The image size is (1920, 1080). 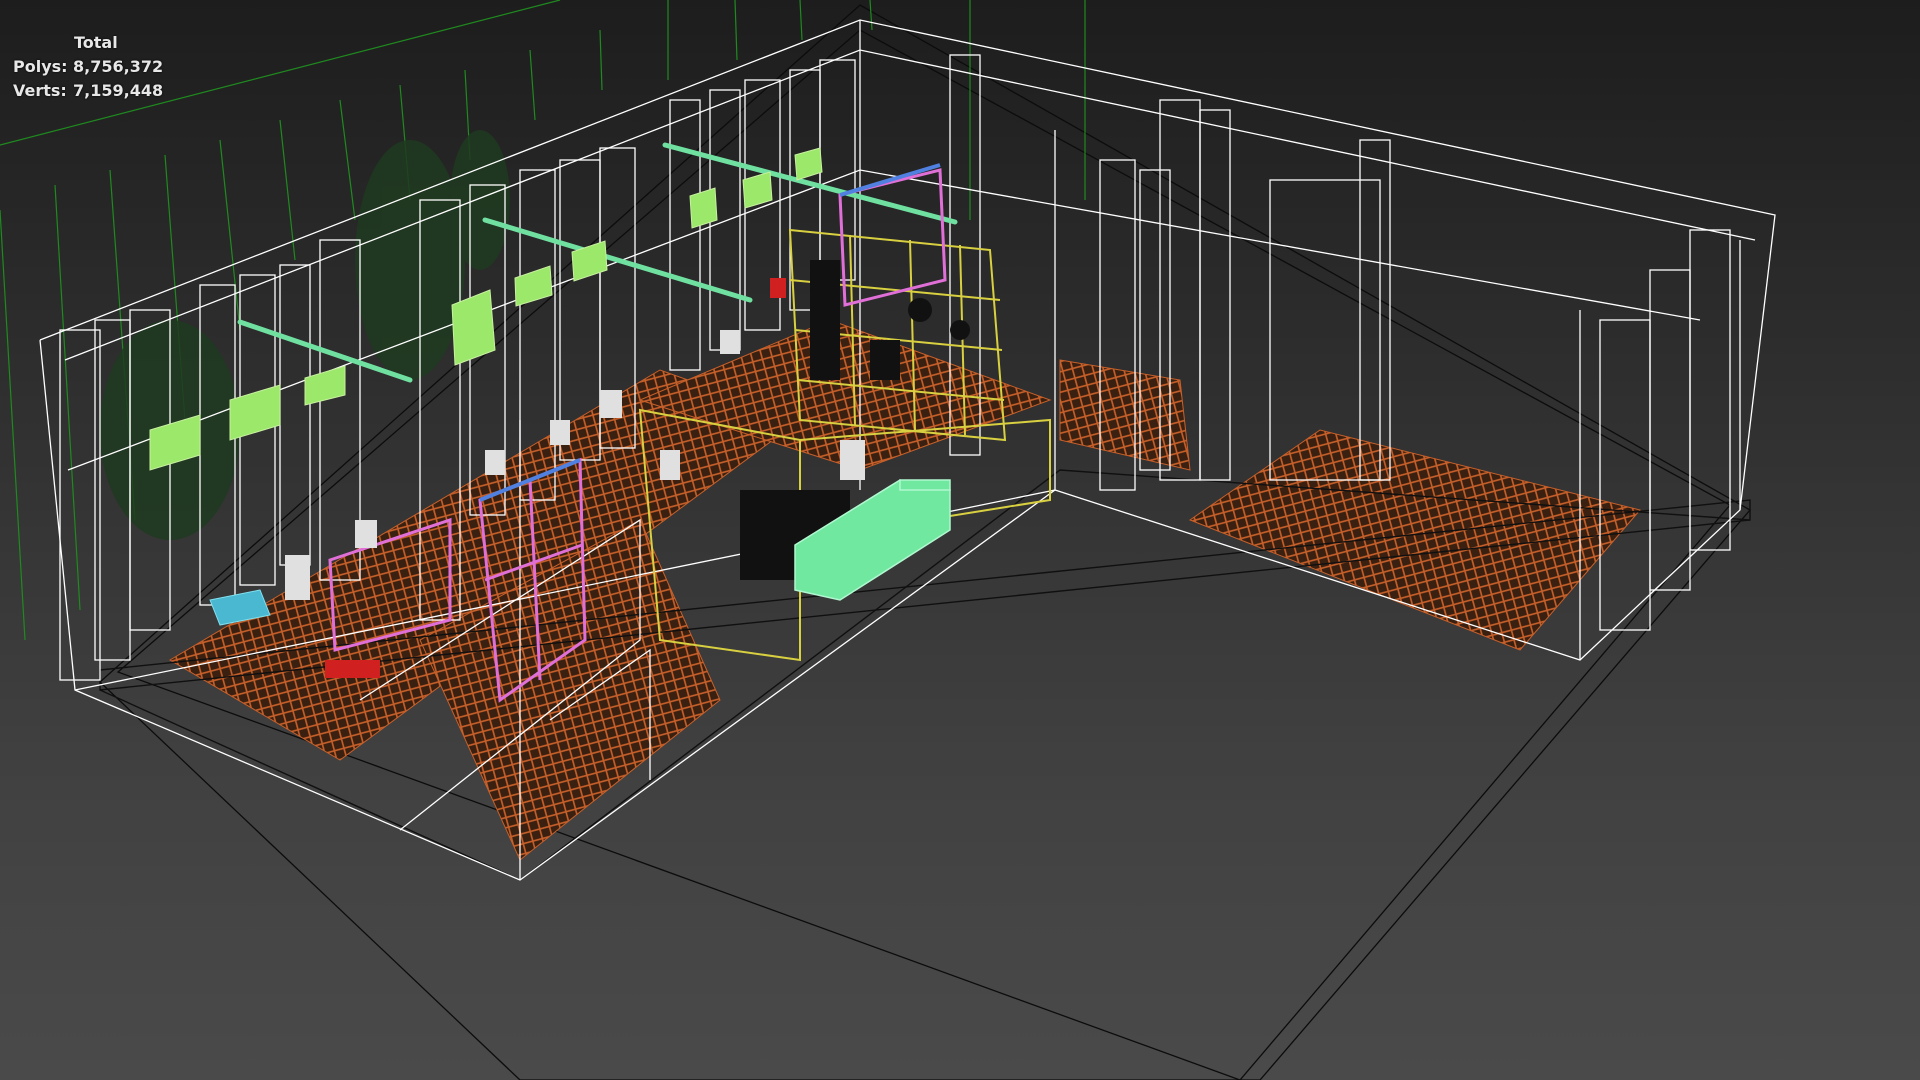 I want to click on verts-value: 7,159,448, so click(x=118, y=90).